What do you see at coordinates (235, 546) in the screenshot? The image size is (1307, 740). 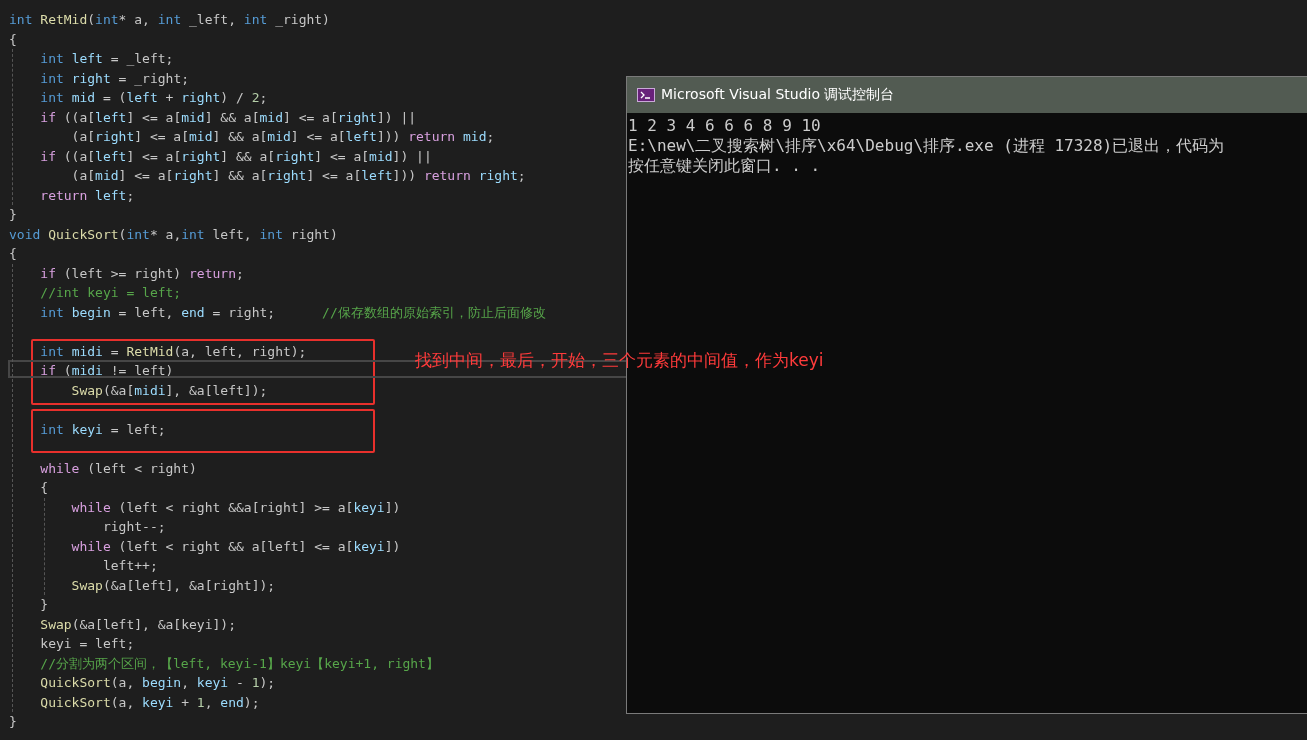 I see `code-line: while (left < right && a[left] <= a[keyi])` at bounding box center [235, 546].